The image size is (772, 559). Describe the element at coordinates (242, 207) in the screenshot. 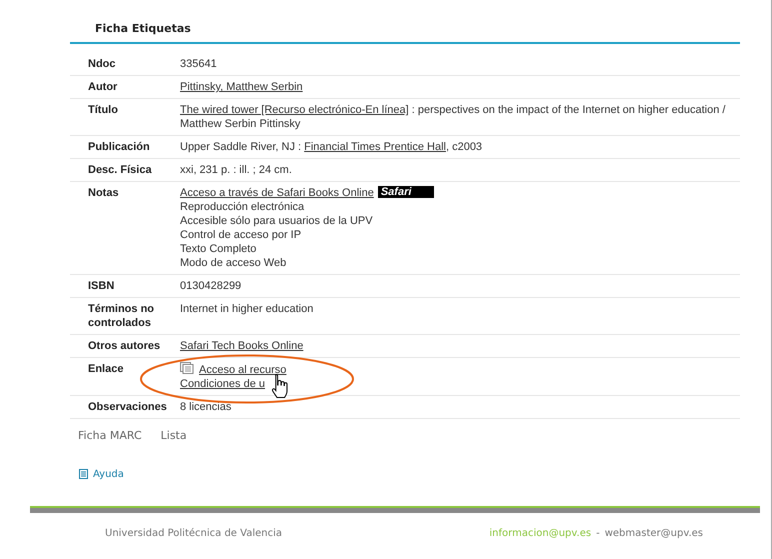

I see `field-value: Reproducción electrónica` at that location.